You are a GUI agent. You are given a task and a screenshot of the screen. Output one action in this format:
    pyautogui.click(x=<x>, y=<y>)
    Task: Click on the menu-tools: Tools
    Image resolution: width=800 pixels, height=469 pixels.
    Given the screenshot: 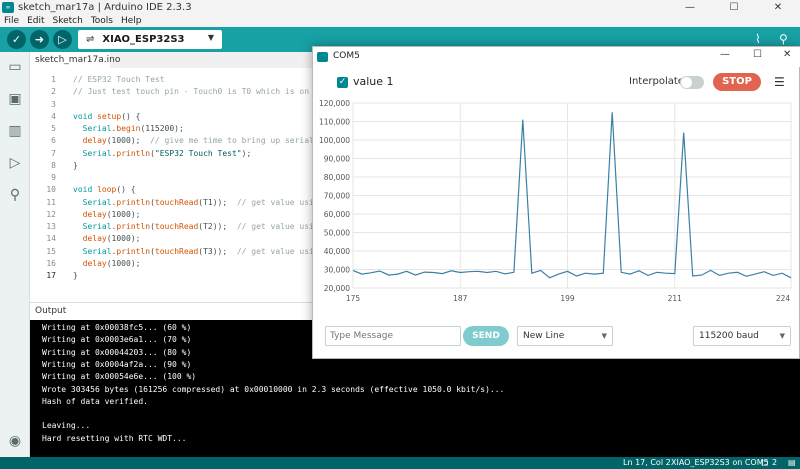 What is the action you would take?
    pyautogui.click(x=102, y=21)
    